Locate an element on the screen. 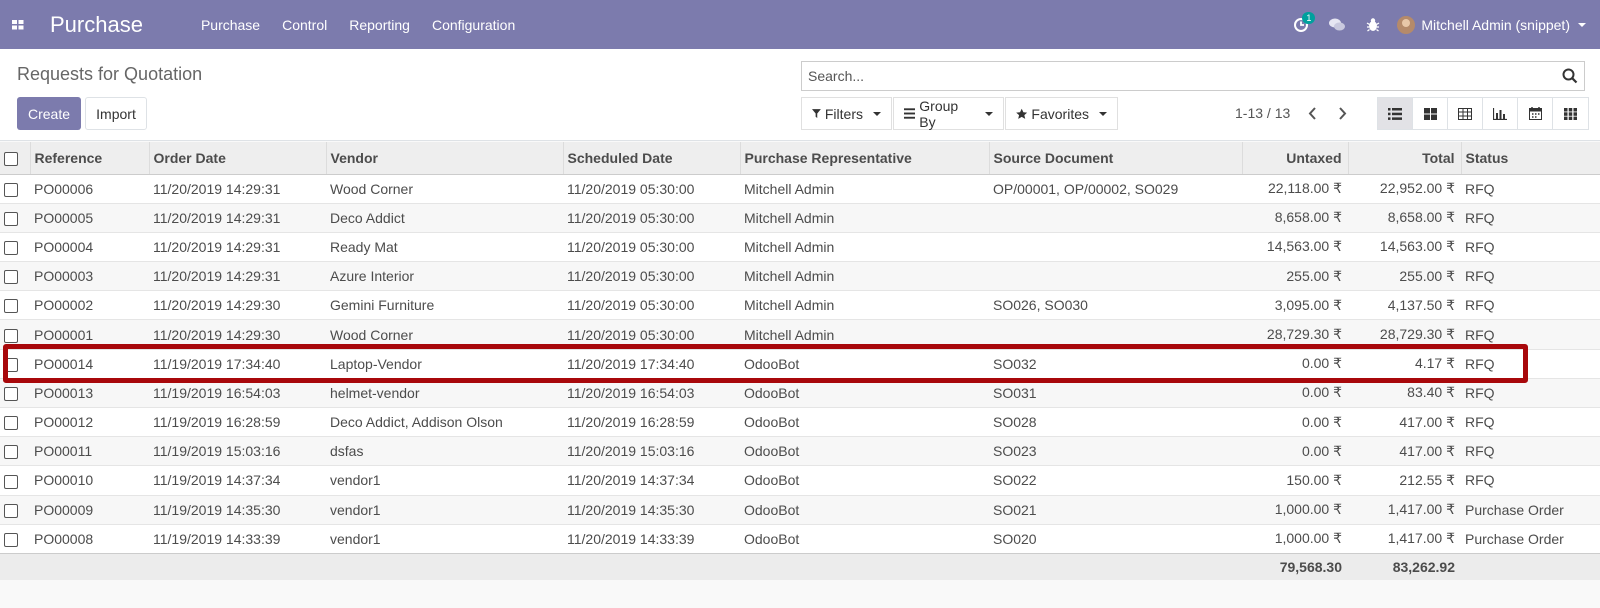 This screenshot has height=608, width=1600. table-cell: 1,417.00 ₹ is located at coordinates (1404, 509).